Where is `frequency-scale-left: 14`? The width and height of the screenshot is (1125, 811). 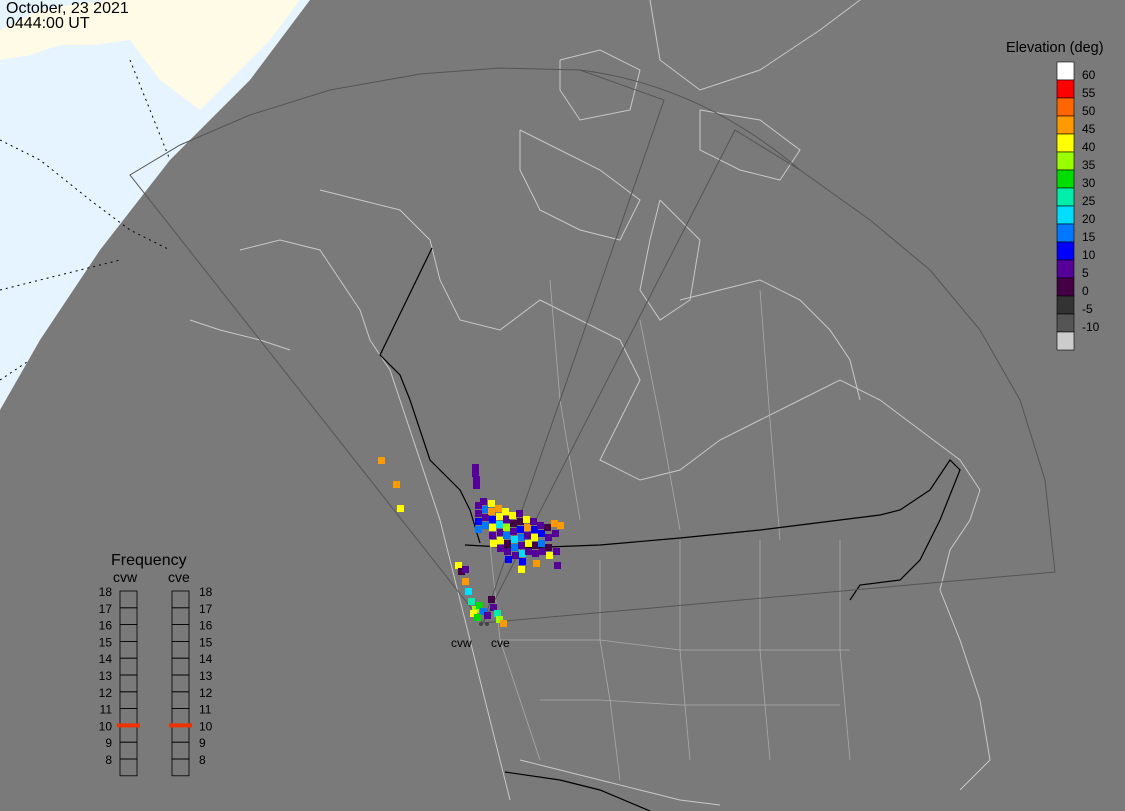
frequency-scale-left: 14 is located at coordinates (106, 659).